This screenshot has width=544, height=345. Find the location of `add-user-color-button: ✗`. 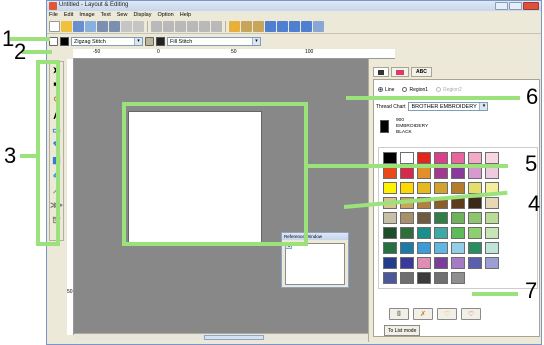

add-user-color-button: ✗ is located at coordinates (423, 314).